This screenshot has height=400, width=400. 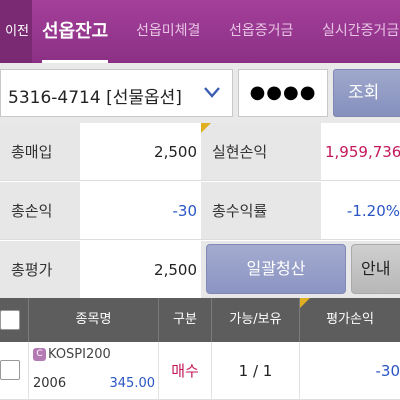 What do you see at coordinates (94, 371) in the screenshot?
I see `row-name-cell: C KOSPI200 2006 345.00` at bounding box center [94, 371].